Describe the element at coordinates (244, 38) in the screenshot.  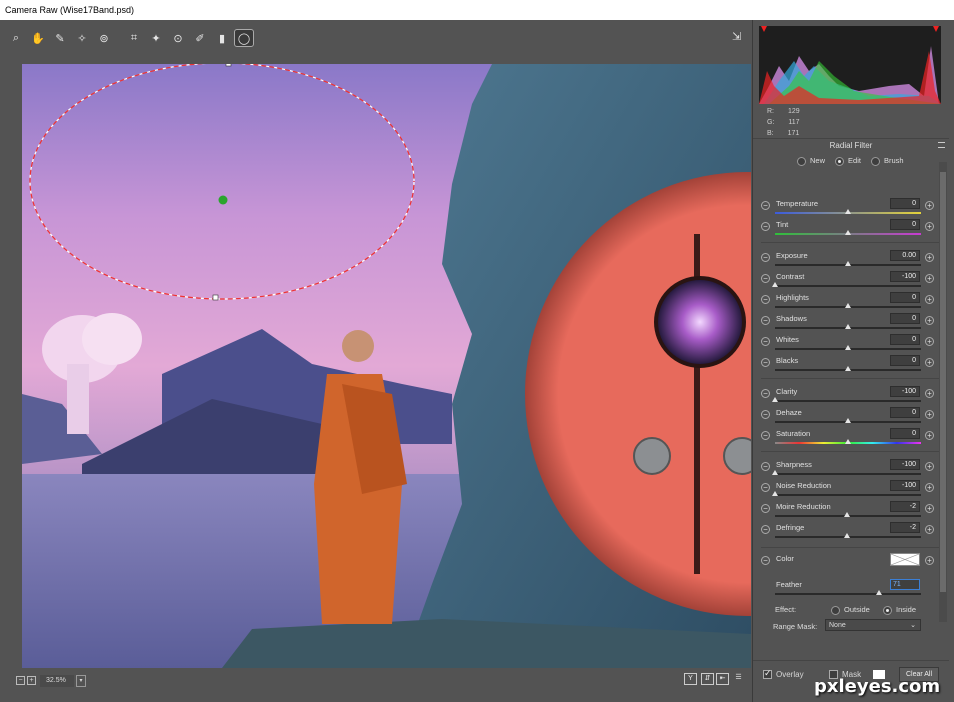
I see `radial-filter-tool-icon: ◯` at that location.